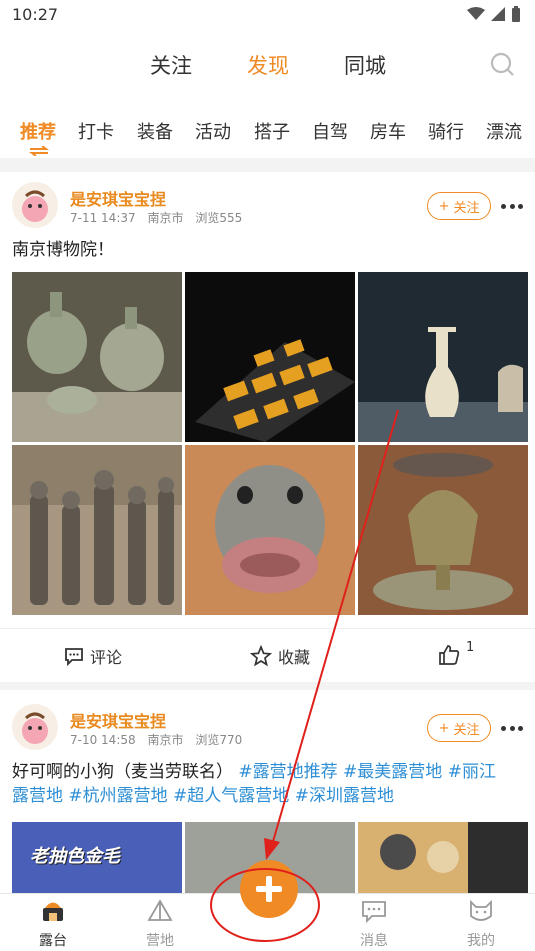 This screenshot has height=951, width=535. I want to click on photo-ceramic-jars, so click(97, 357).